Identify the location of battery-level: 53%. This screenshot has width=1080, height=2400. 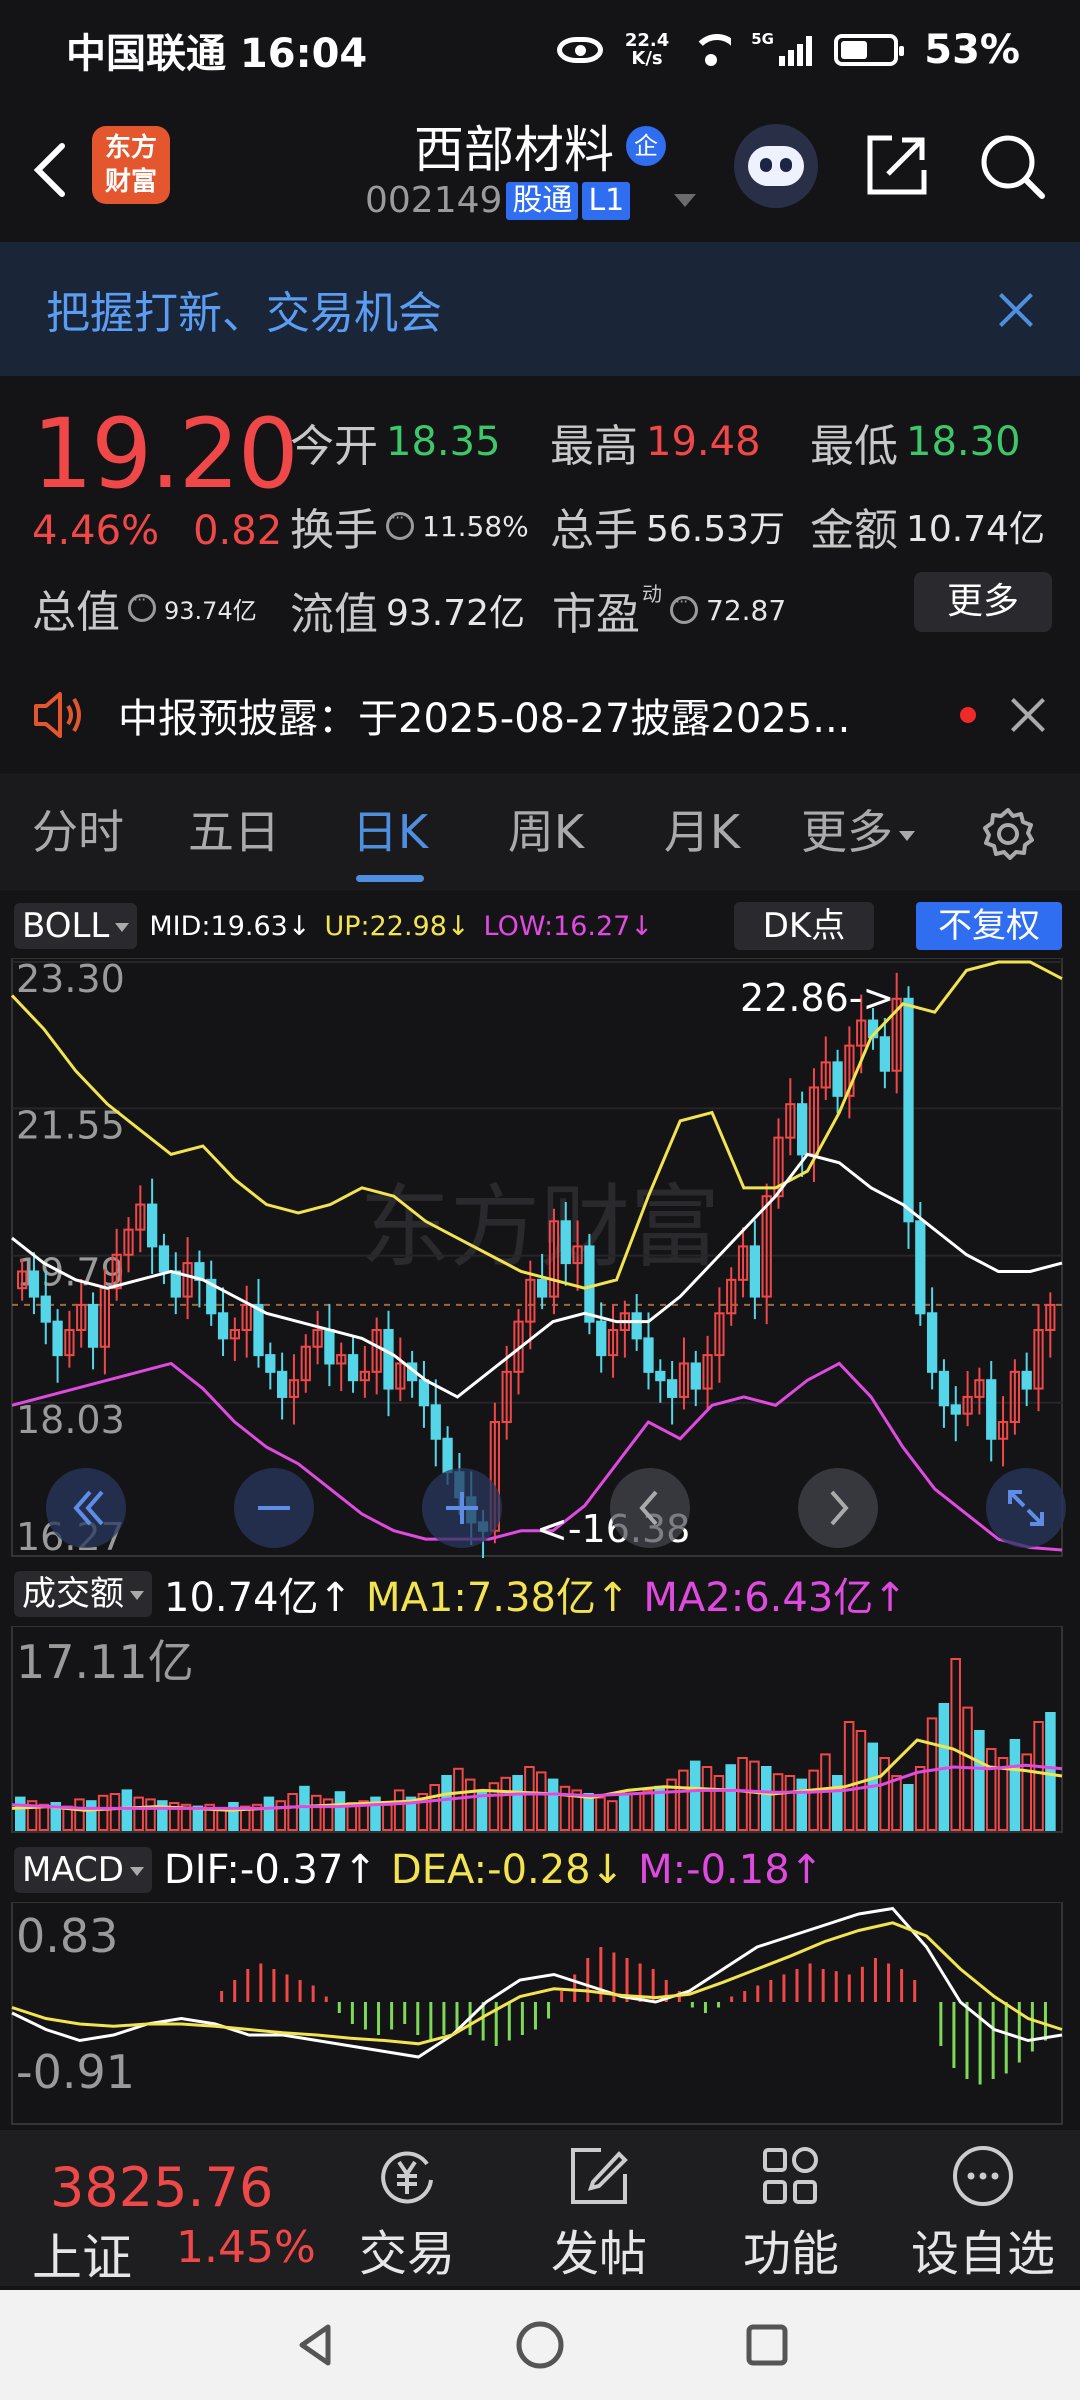
(972, 50).